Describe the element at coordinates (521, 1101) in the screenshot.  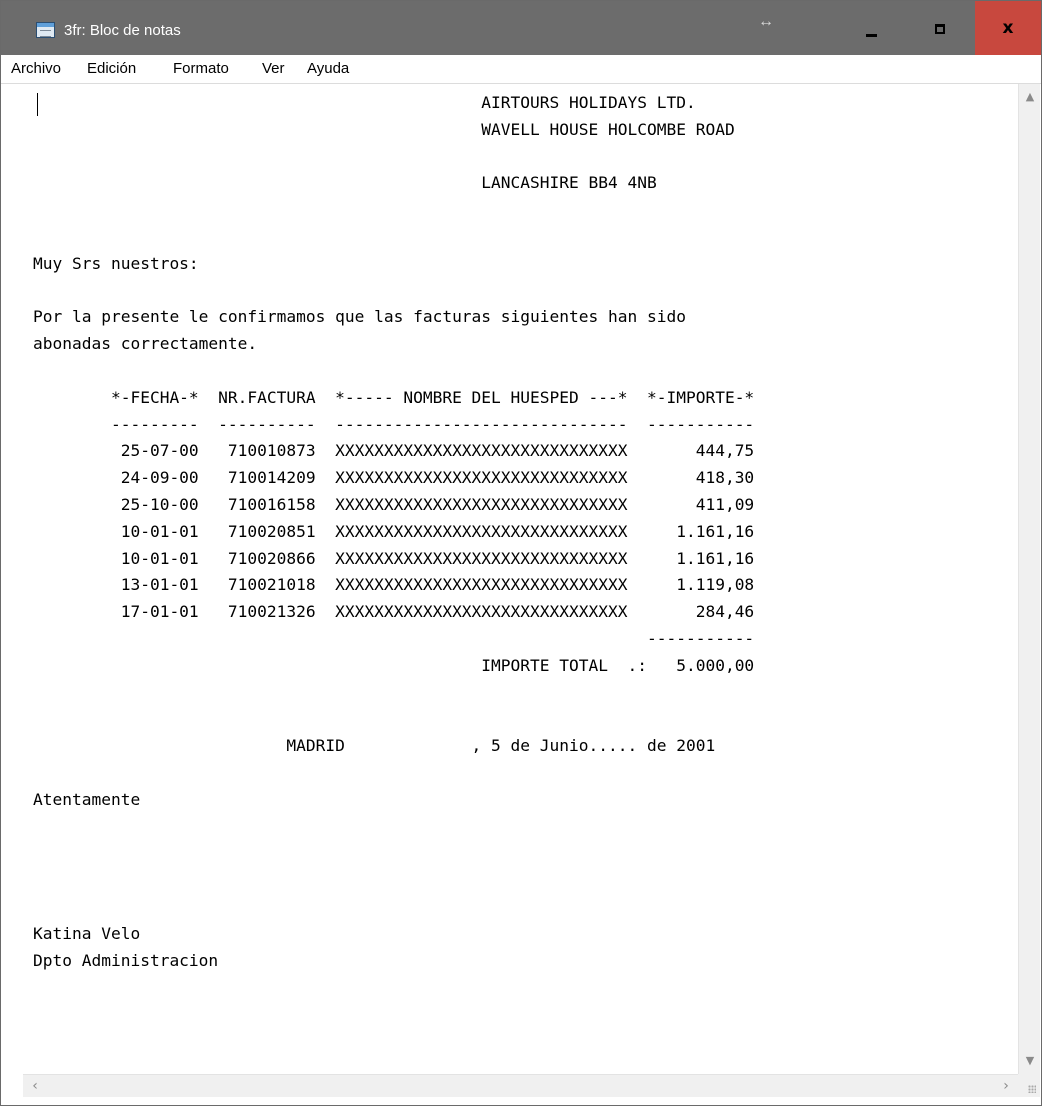
I see `window-bottom-edge` at that location.